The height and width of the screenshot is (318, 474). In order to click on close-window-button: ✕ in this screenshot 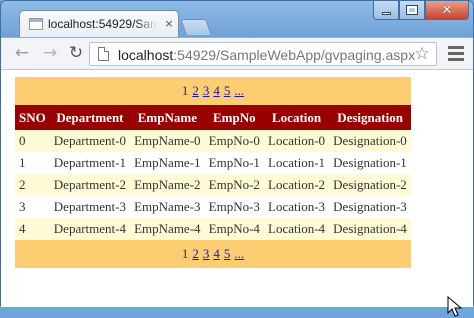, I will do `click(447, 10)`.